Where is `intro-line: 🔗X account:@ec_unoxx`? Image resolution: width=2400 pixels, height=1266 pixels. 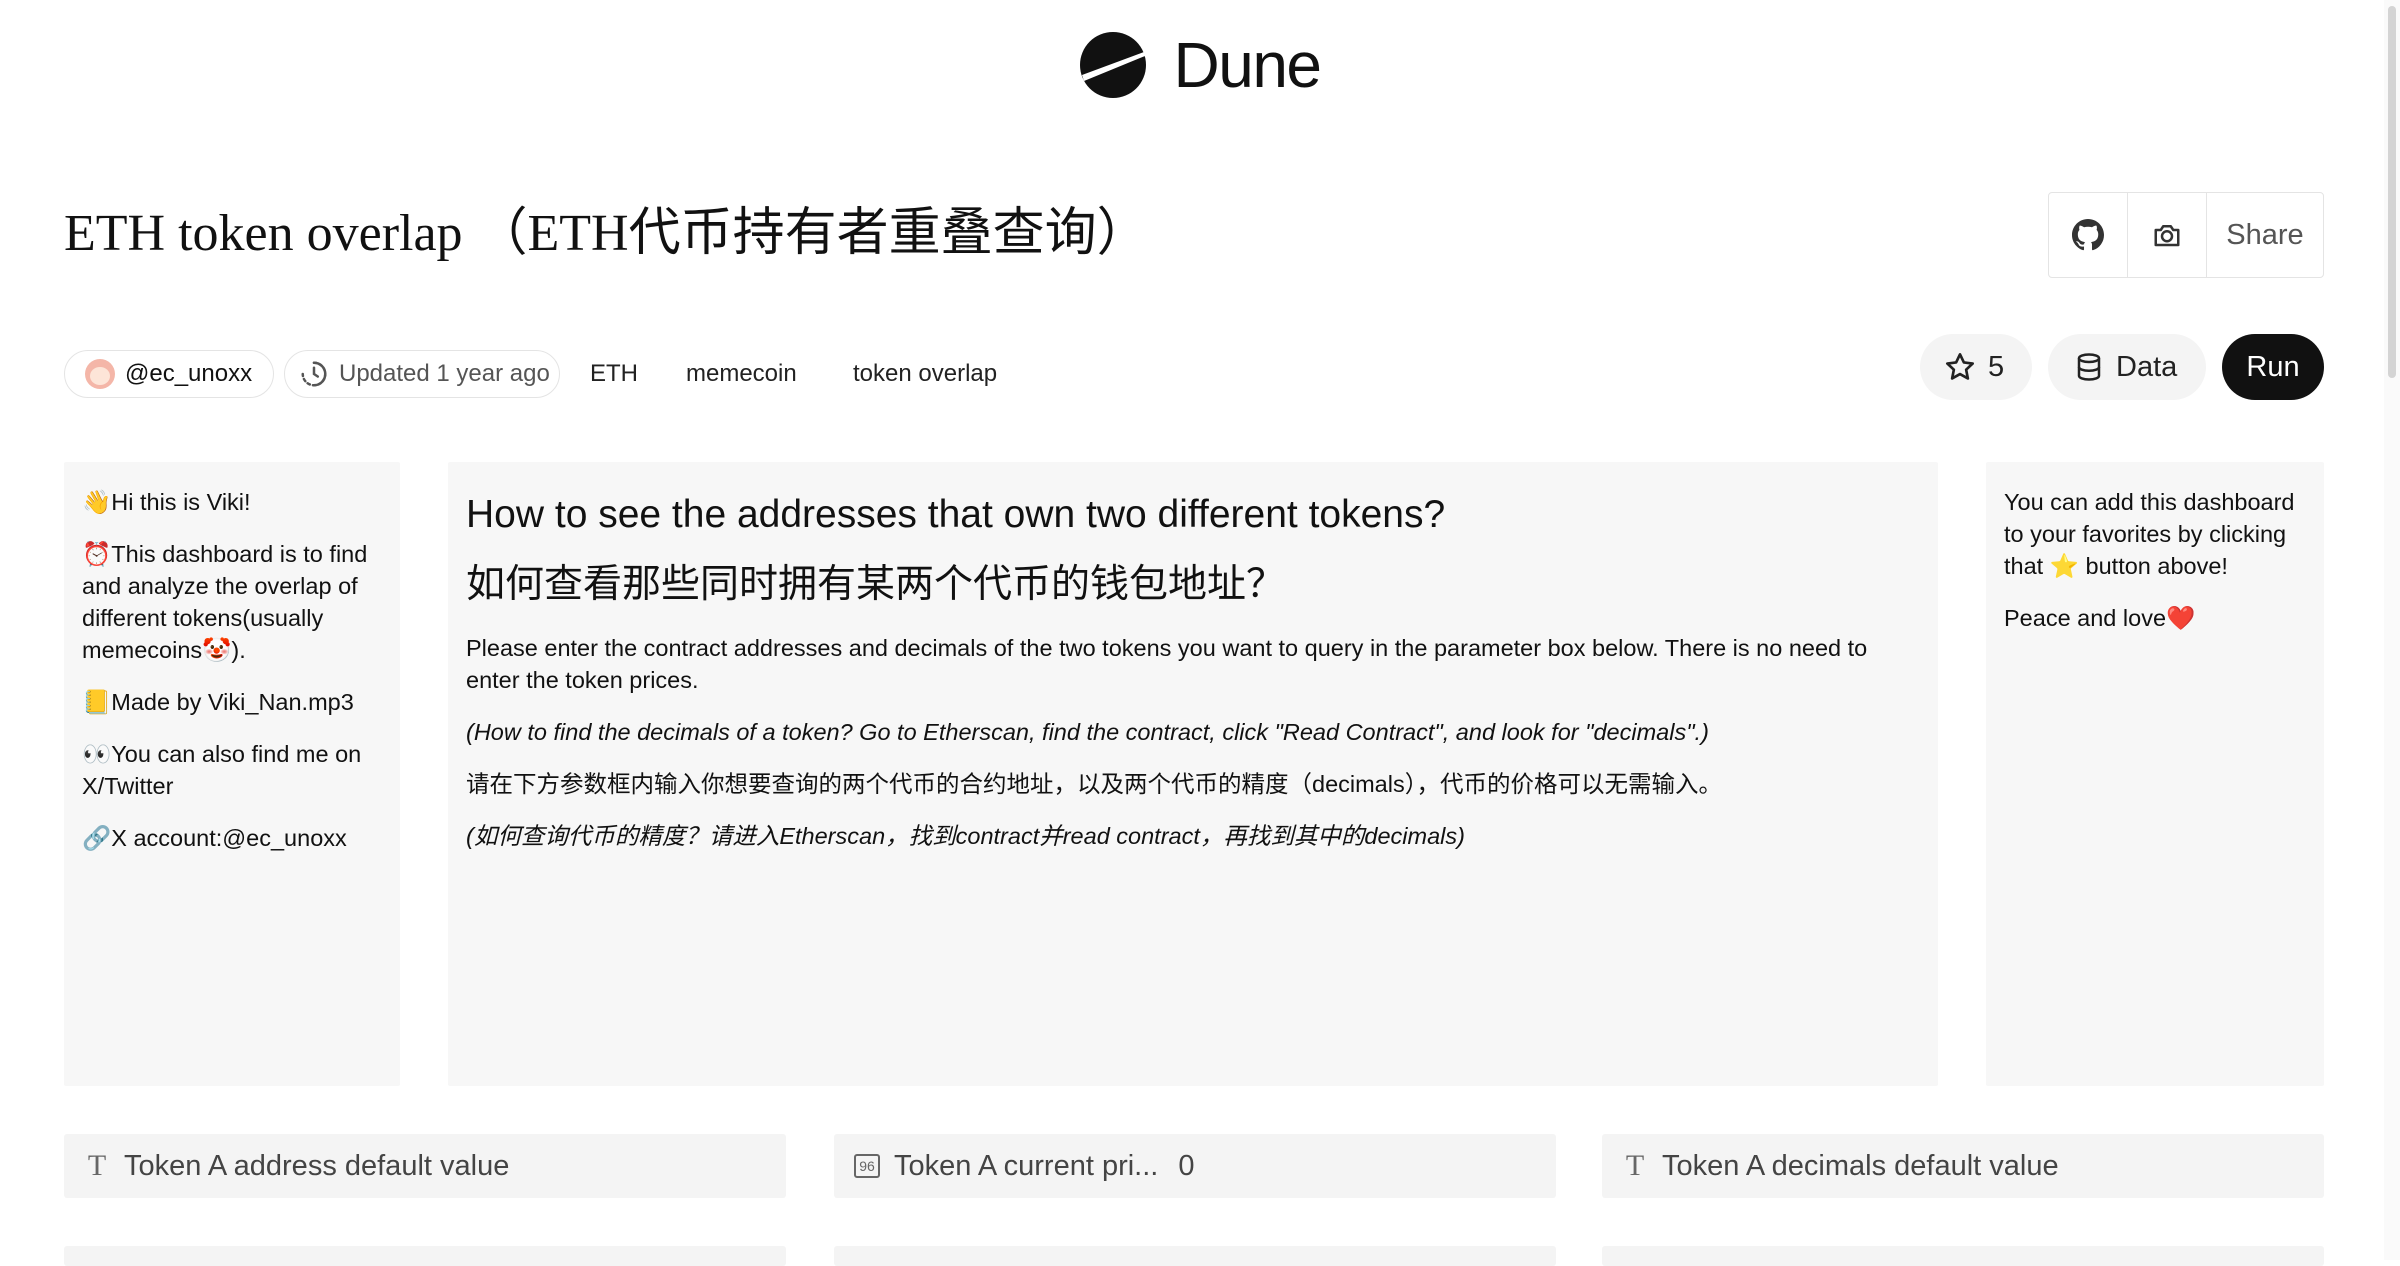
intro-line: 🔗X account:@ec_unoxx is located at coordinates (214, 838).